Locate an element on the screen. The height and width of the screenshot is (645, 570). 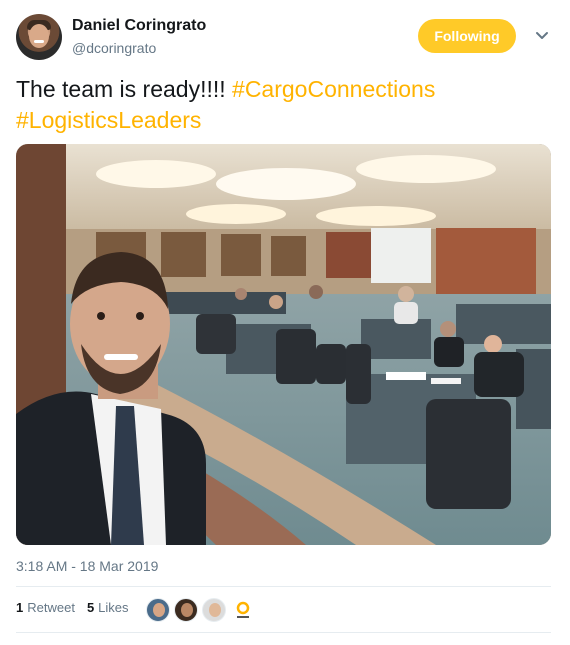
like-number: 5 is located at coordinates (90, 607).